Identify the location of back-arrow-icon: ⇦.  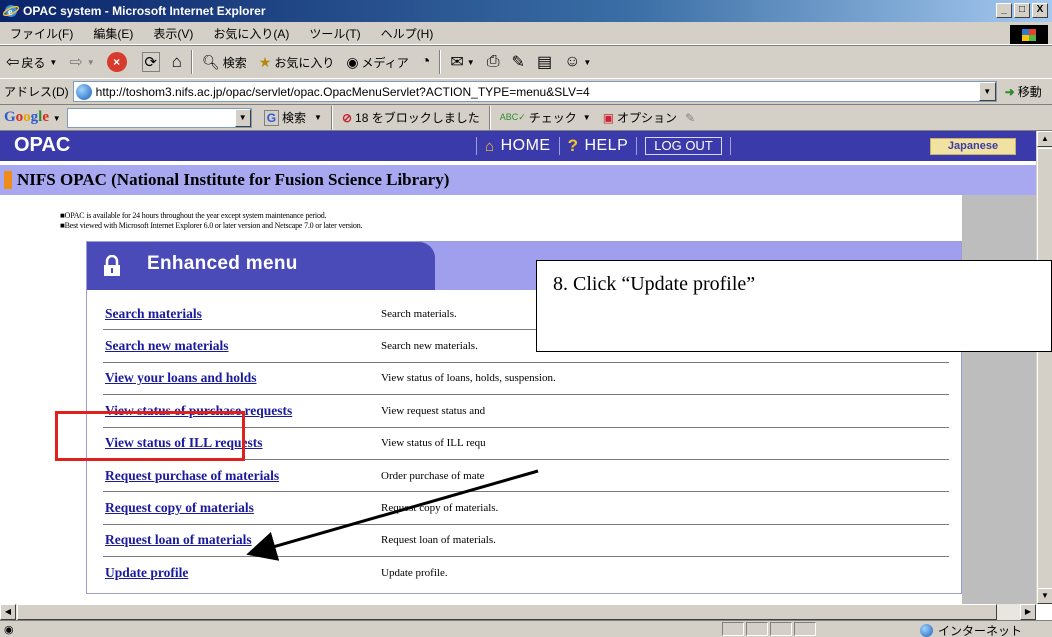
(13, 62).